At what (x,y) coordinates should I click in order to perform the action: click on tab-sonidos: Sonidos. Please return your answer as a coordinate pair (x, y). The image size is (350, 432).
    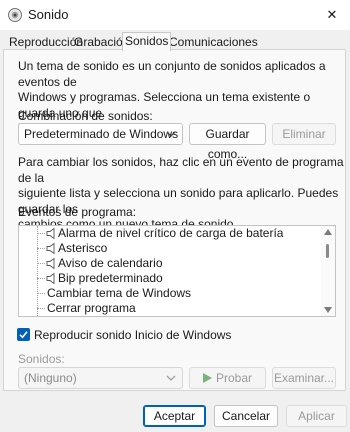
    Looking at the image, I should click on (147, 41).